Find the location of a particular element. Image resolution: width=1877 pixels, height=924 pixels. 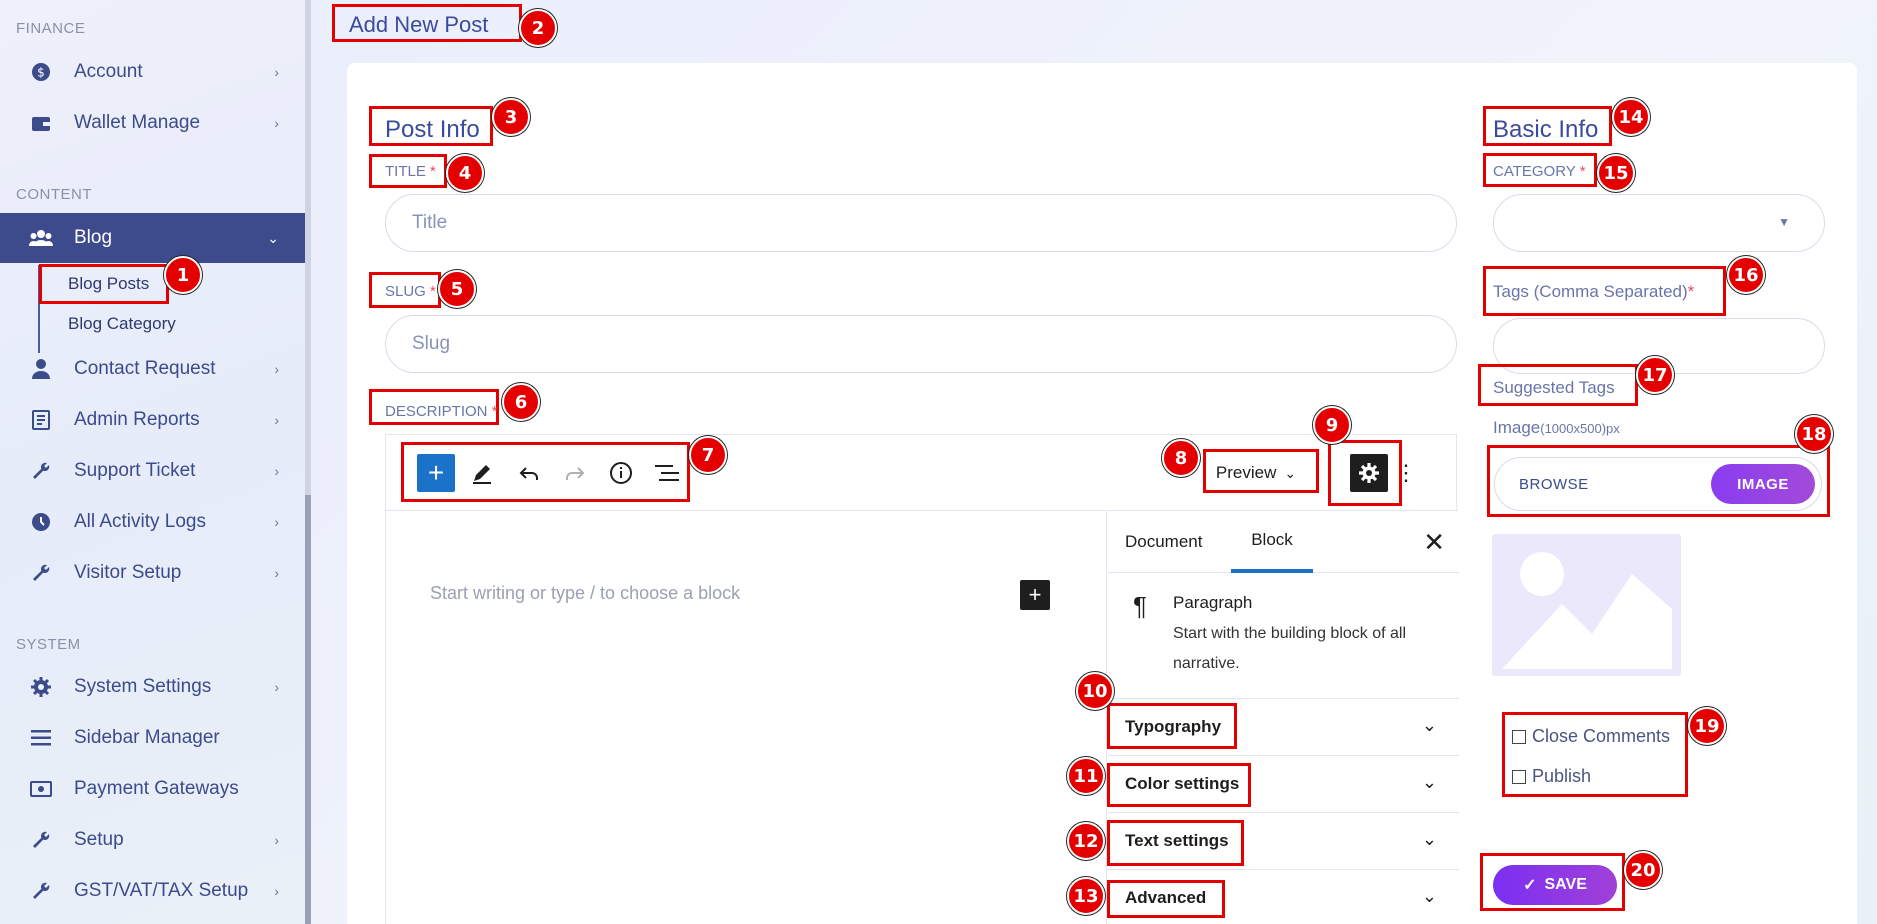

money-bill-icon is located at coordinates (41, 789).